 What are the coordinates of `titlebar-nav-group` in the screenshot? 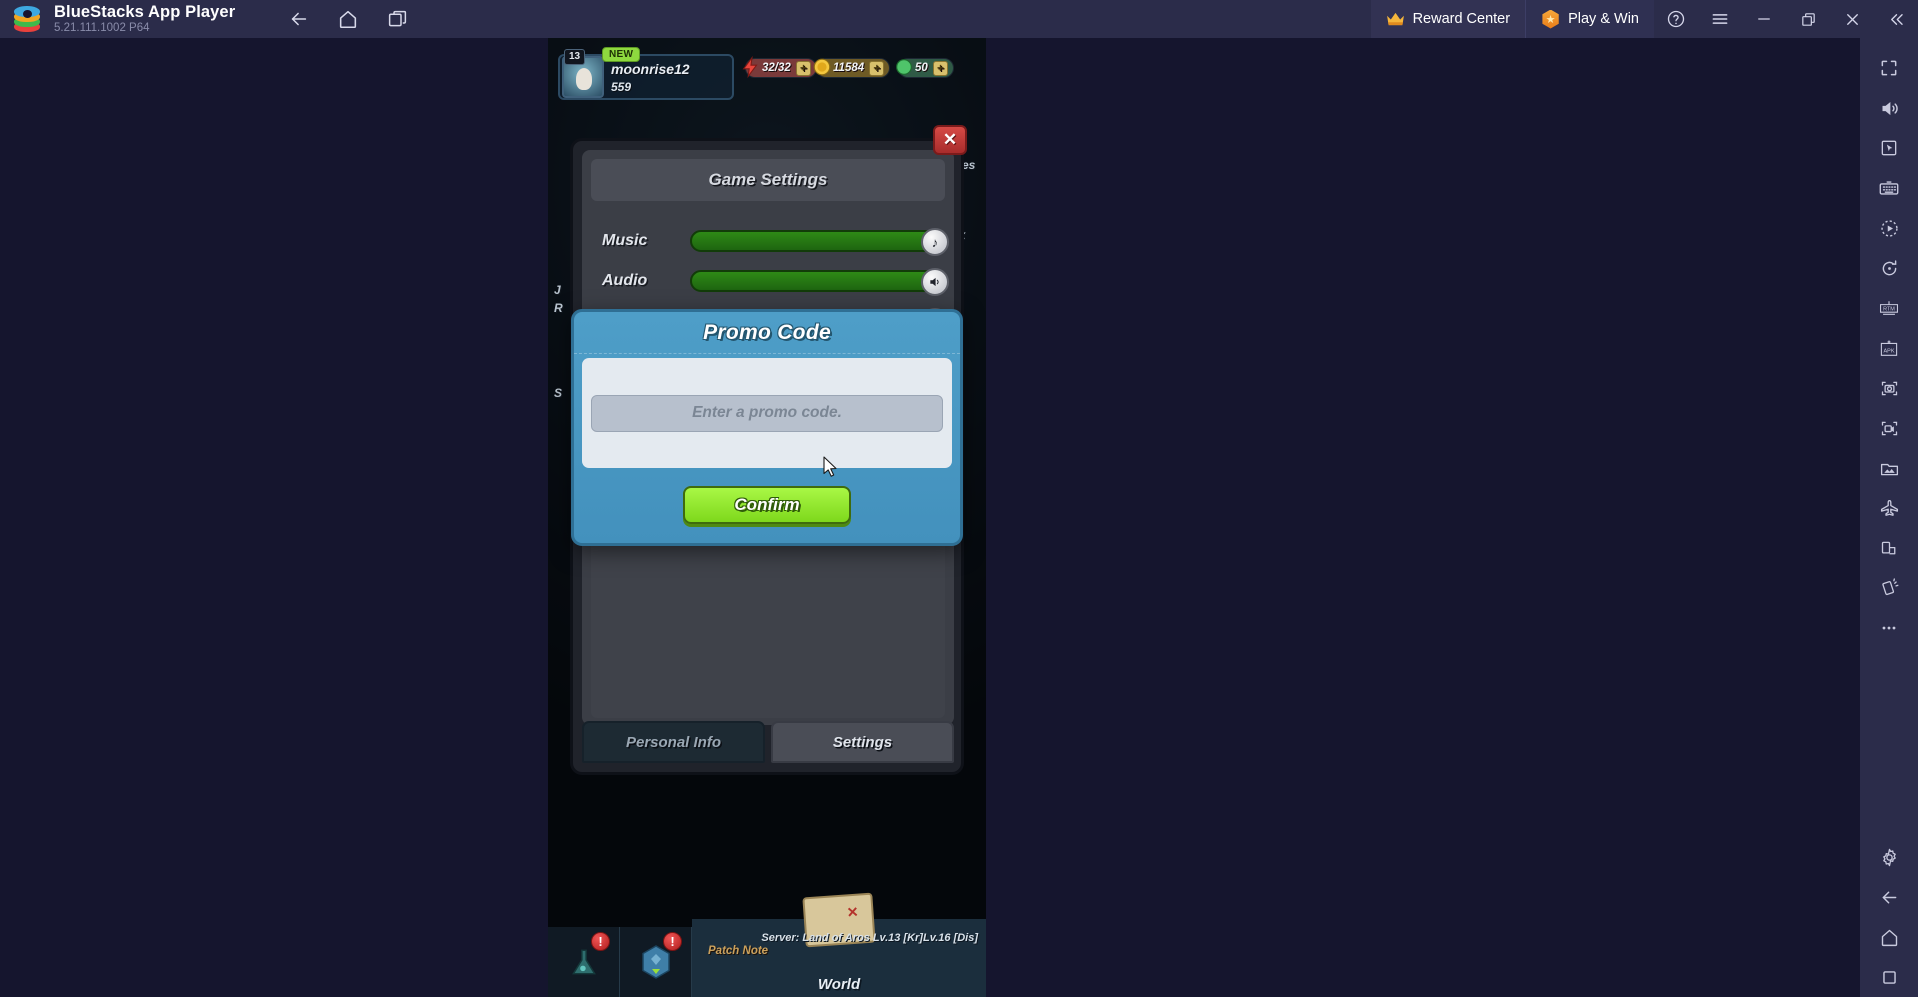 It's located at (348, 19).